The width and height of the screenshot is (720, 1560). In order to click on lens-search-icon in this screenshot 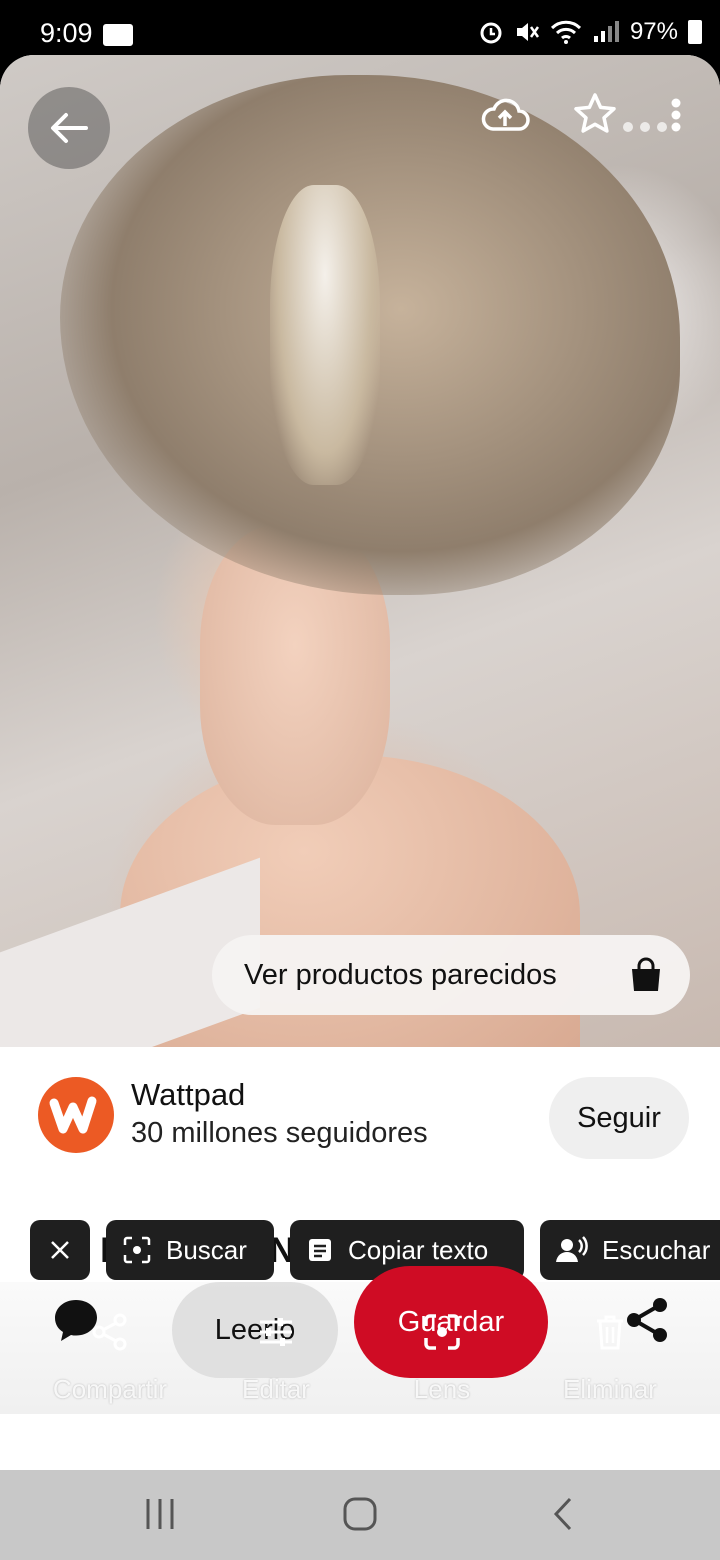, I will do `click(137, 1250)`.